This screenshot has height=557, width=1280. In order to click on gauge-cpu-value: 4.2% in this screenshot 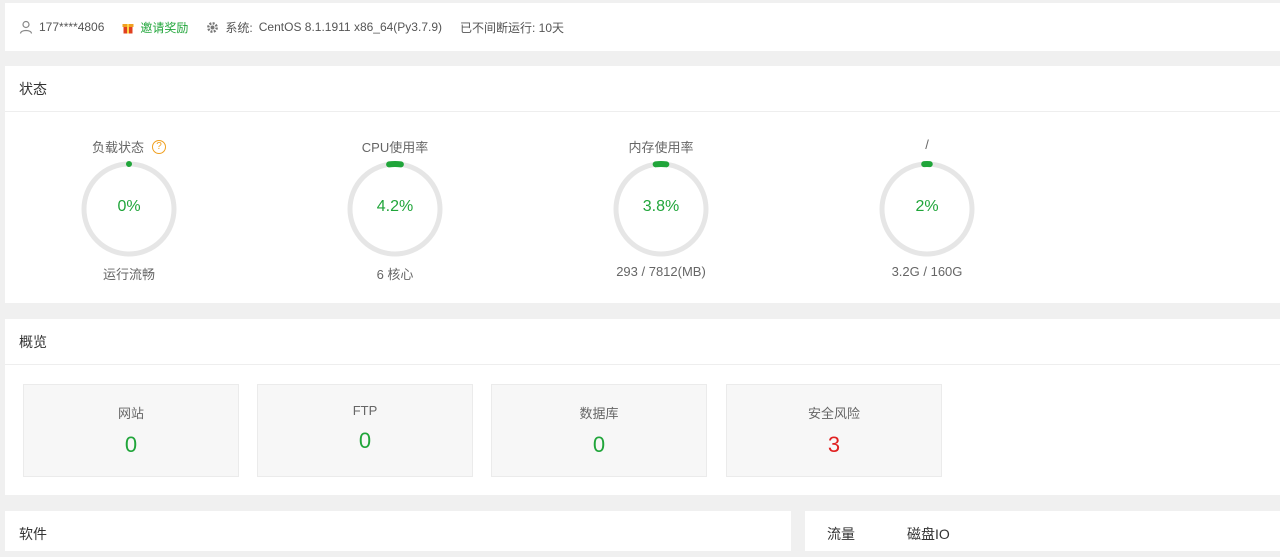, I will do `click(395, 206)`.